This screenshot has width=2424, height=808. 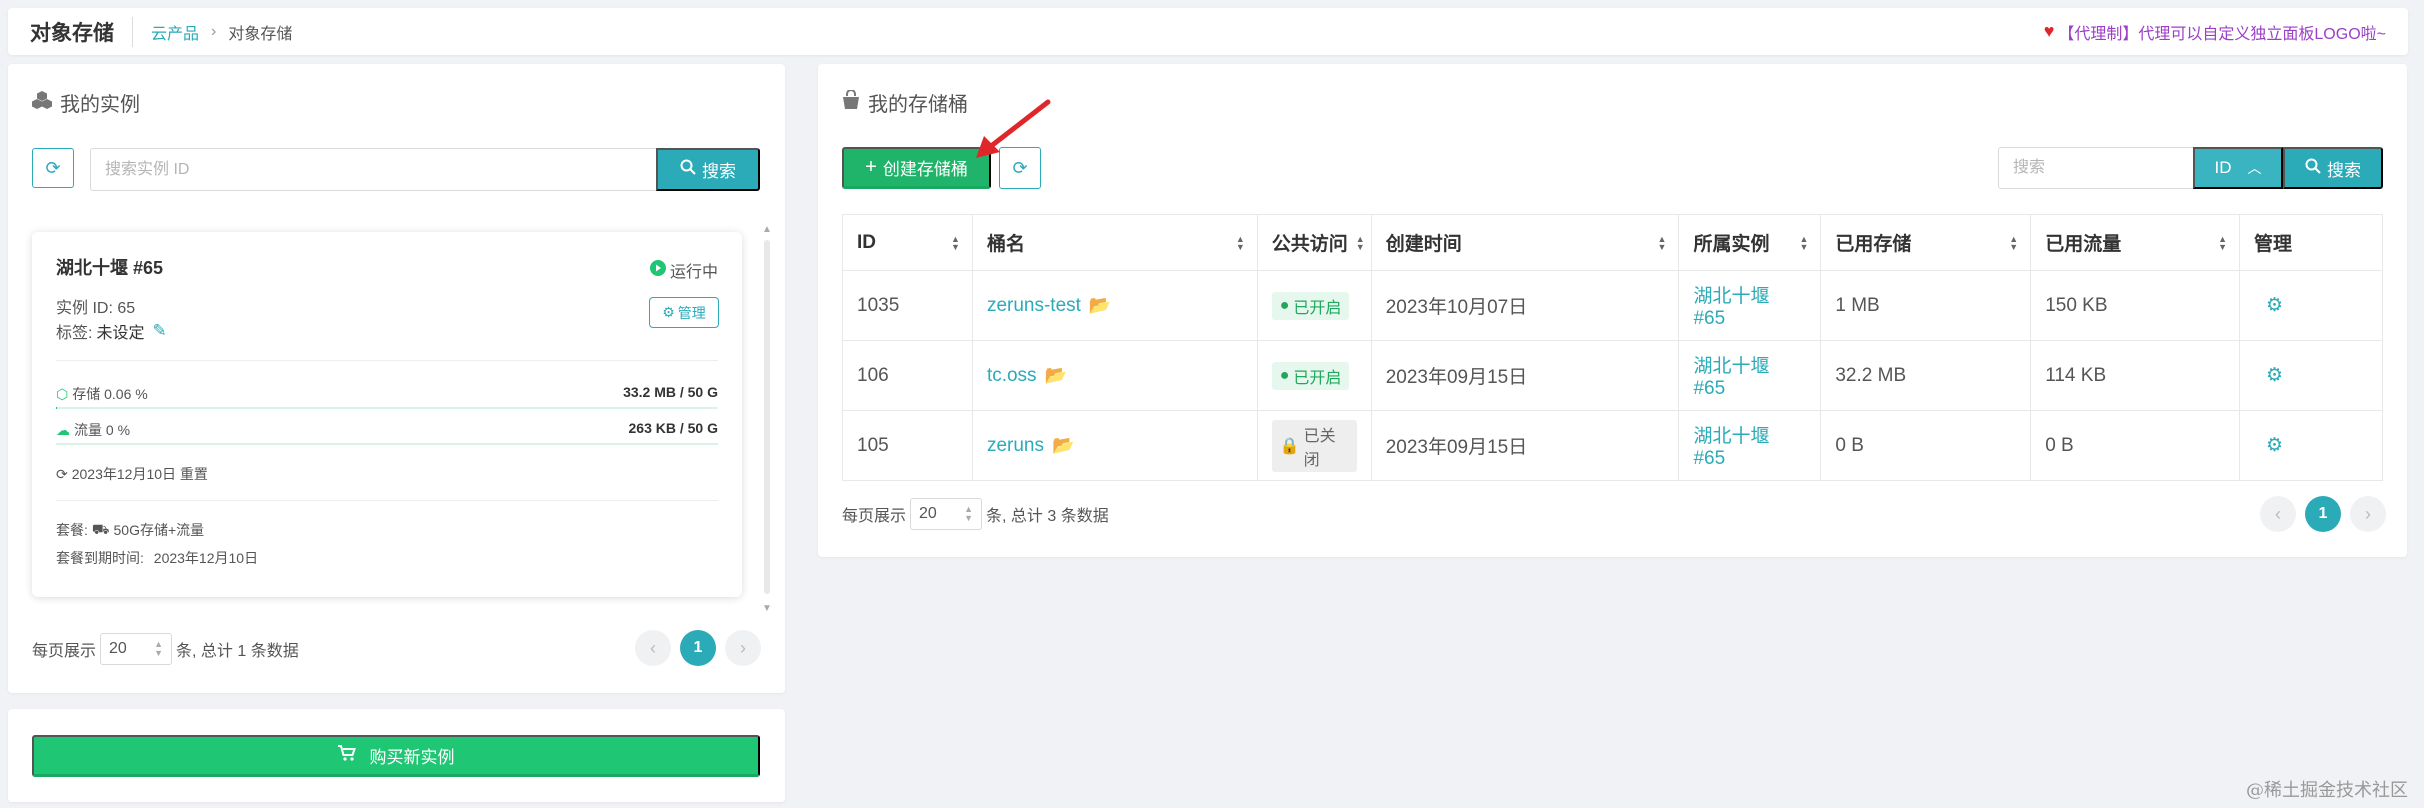 What do you see at coordinates (102, 430) in the screenshot?
I see `traffic-usage-text: 流量 0 %` at bounding box center [102, 430].